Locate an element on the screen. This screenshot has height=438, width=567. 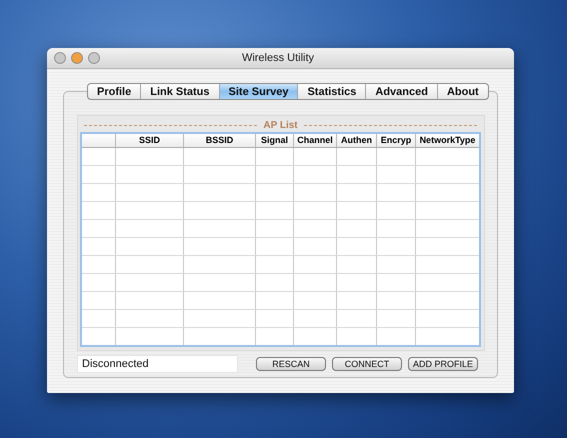
action-button: CONNECT is located at coordinates (367, 364).